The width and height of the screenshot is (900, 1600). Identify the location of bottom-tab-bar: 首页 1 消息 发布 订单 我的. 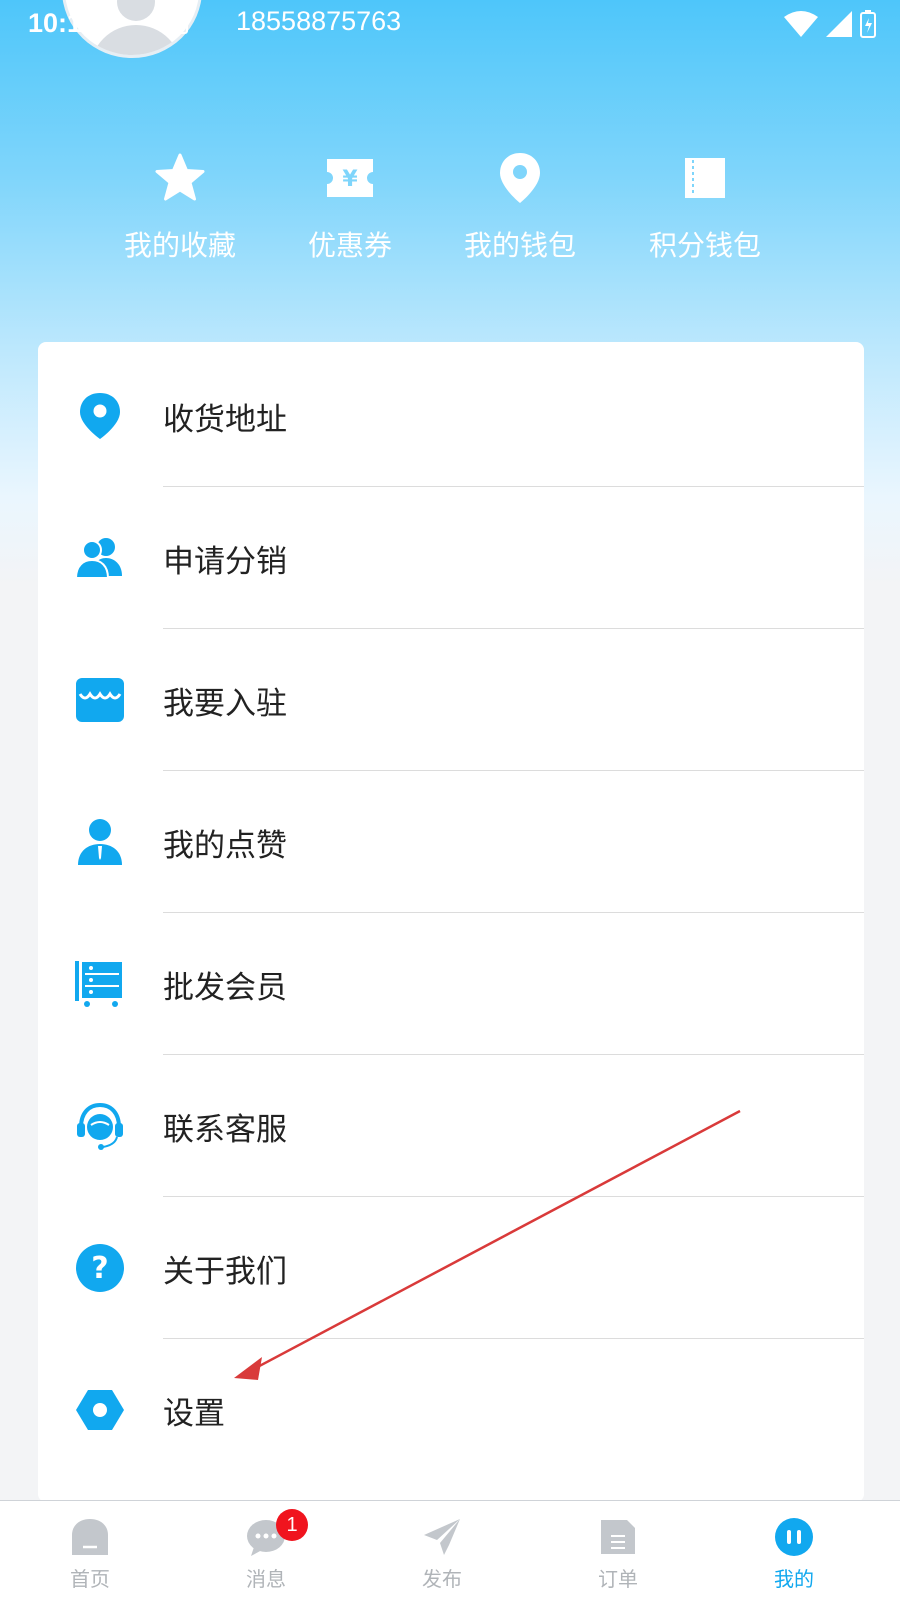
(450, 1550).